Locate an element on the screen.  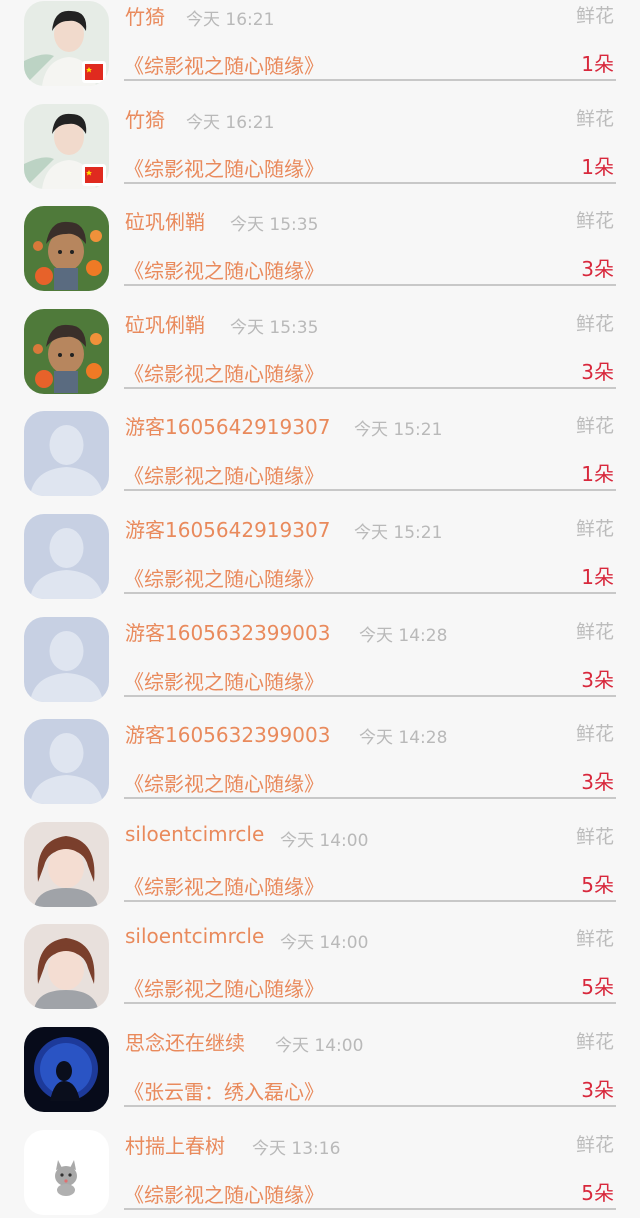
list-item: 村揣上春树 今天 13:16 鲜花 《综影视之随心随缘》 5朵 is located at coordinates (320, 1167).